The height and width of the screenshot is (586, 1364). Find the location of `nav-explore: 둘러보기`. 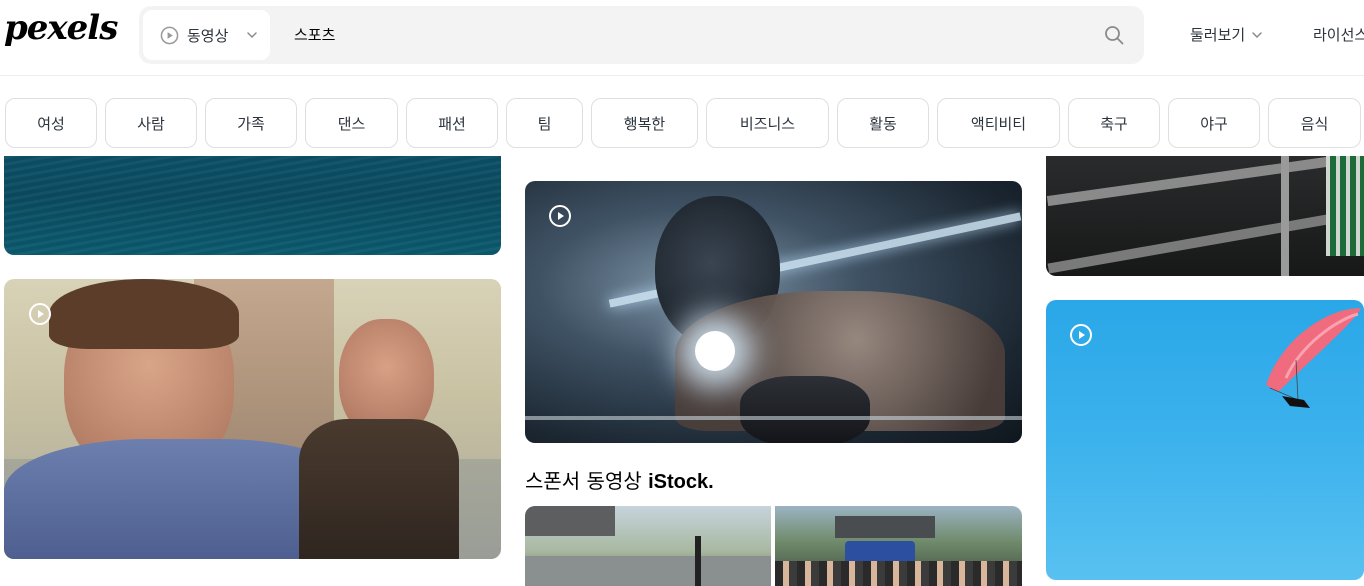

nav-explore: 둘러보기 is located at coordinates (1226, 34).